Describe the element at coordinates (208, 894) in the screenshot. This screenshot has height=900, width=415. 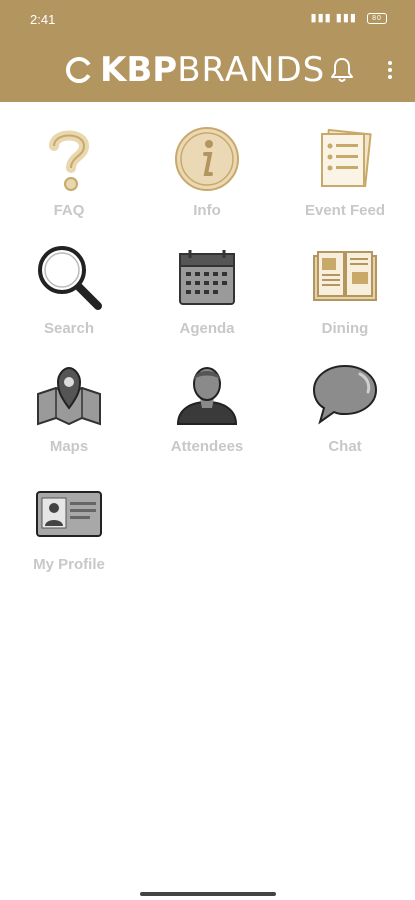
I see `home-indicator` at that location.